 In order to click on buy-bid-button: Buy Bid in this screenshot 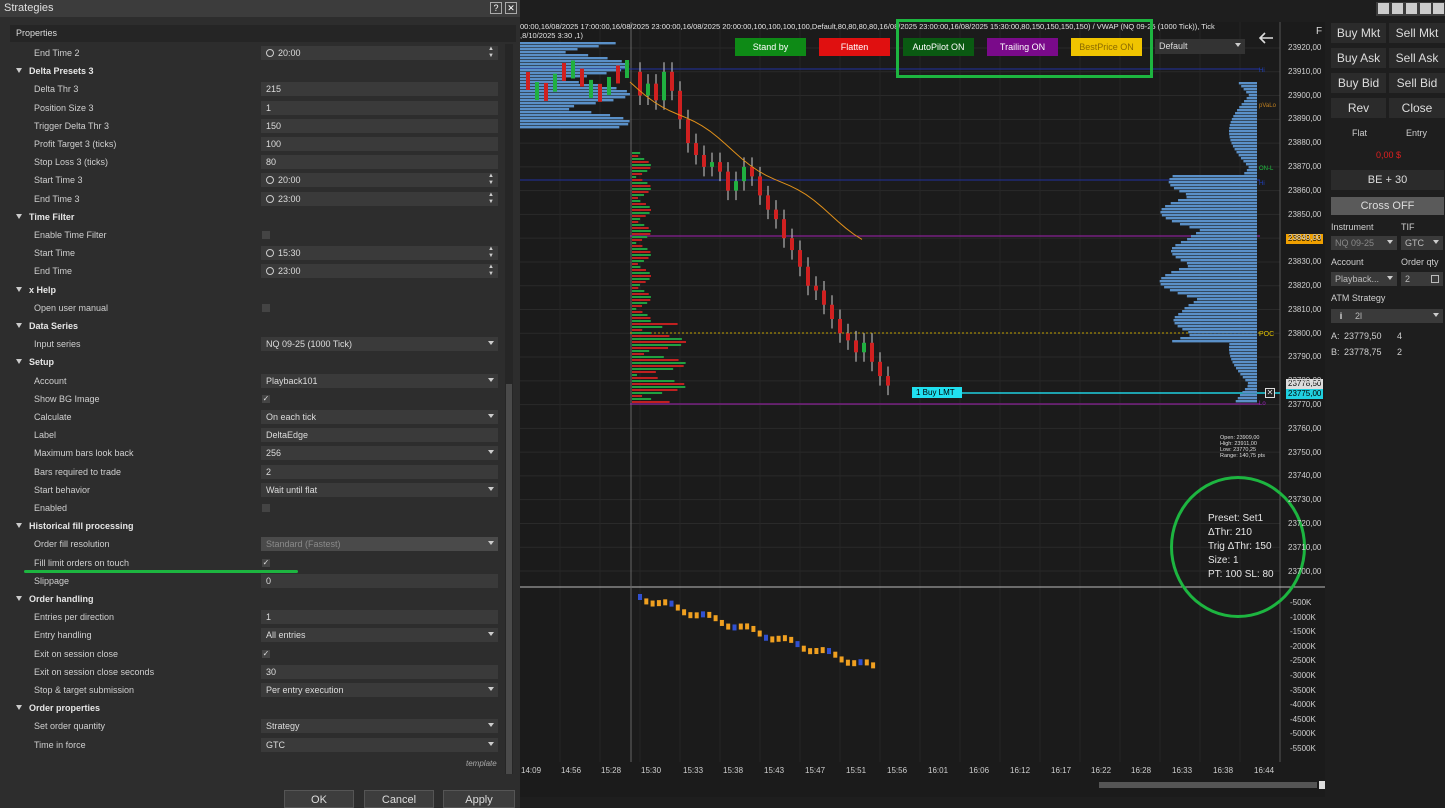, I will do `click(1358, 83)`.